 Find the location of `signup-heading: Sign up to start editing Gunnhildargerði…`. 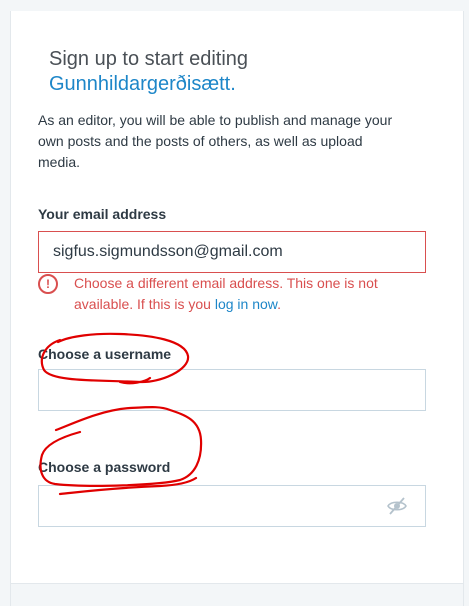

signup-heading: Sign up to start editing Gunnhildargerði… is located at coordinates (148, 72).